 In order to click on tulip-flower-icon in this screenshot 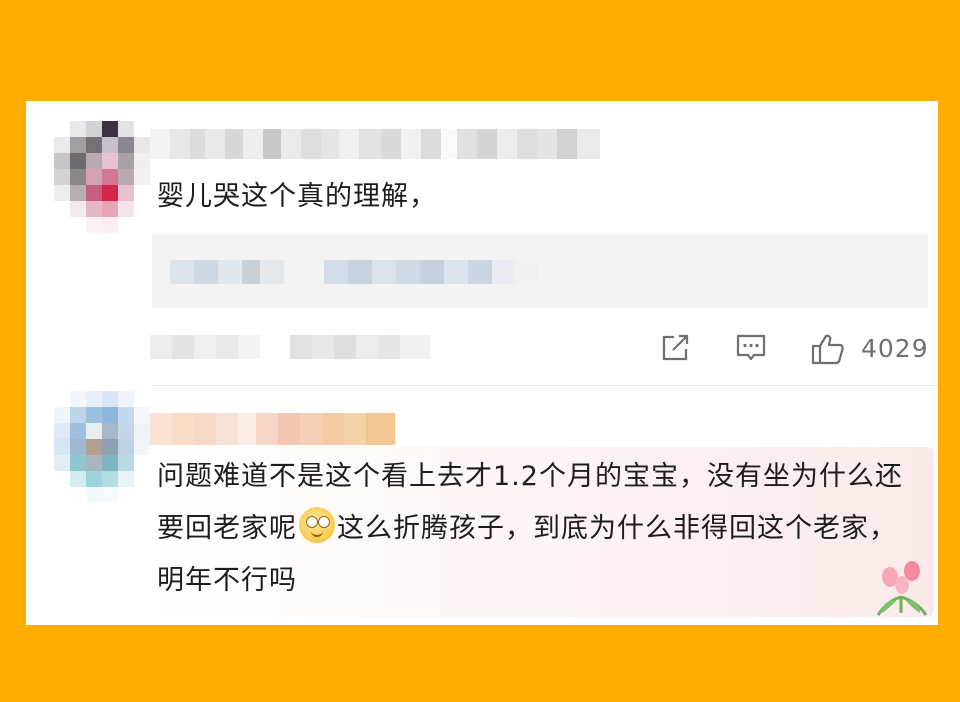, I will do `click(902, 588)`.